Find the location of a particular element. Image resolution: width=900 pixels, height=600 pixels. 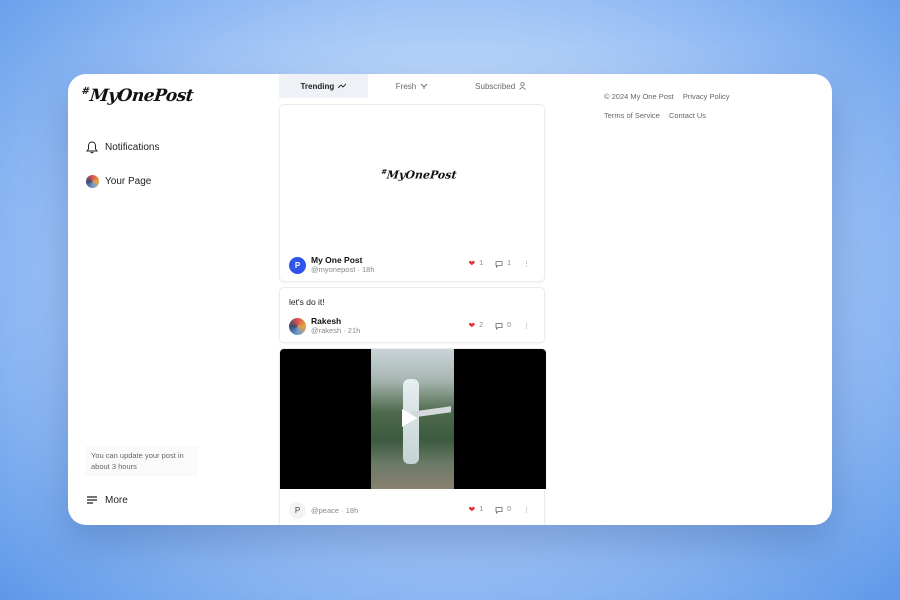

trending-icon is located at coordinates (342, 86).